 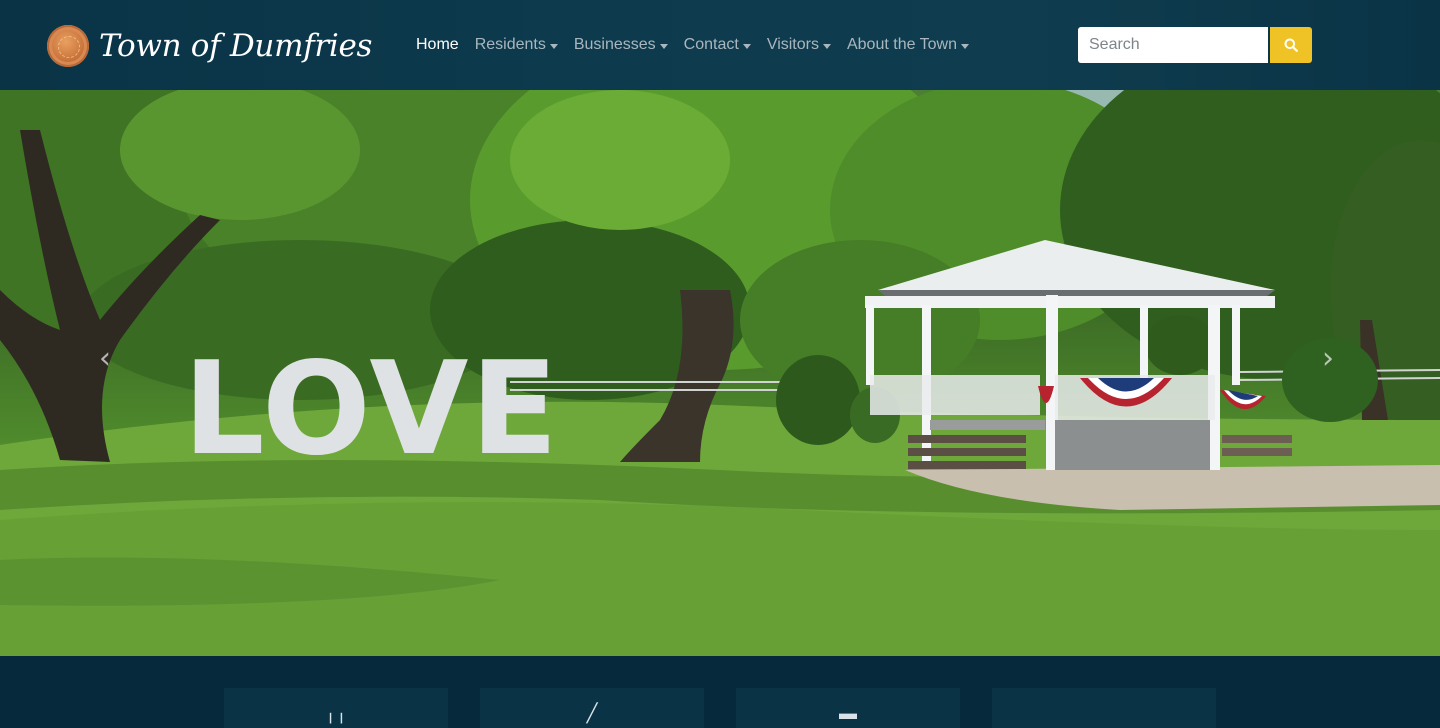 What do you see at coordinates (711, 44) in the screenshot?
I see `nav-item-label: Contact` at bounding box center [711, 44].